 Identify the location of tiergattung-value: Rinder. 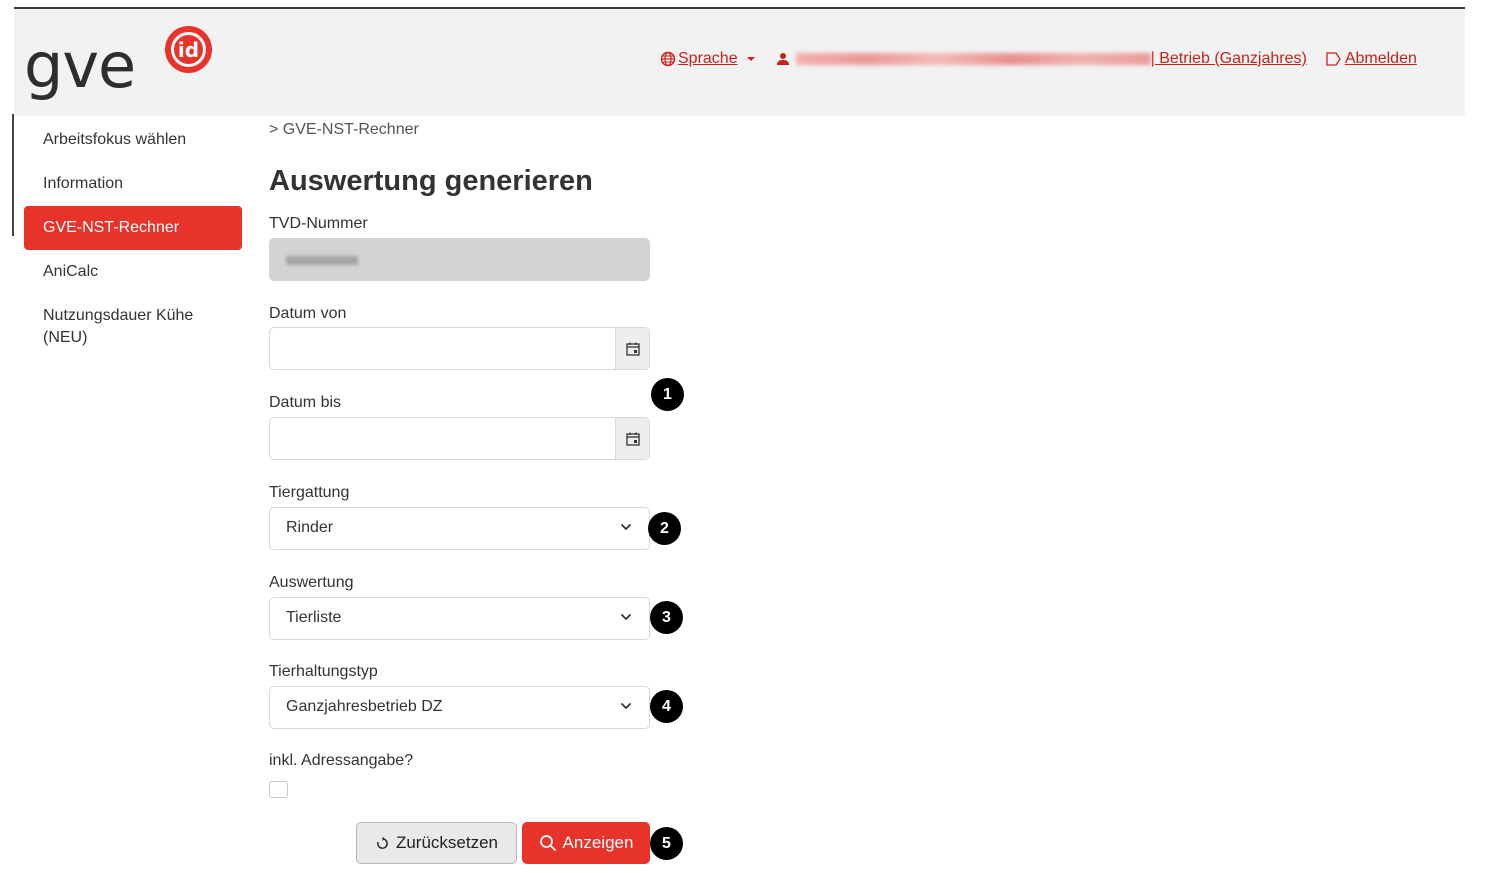
(310, 527).